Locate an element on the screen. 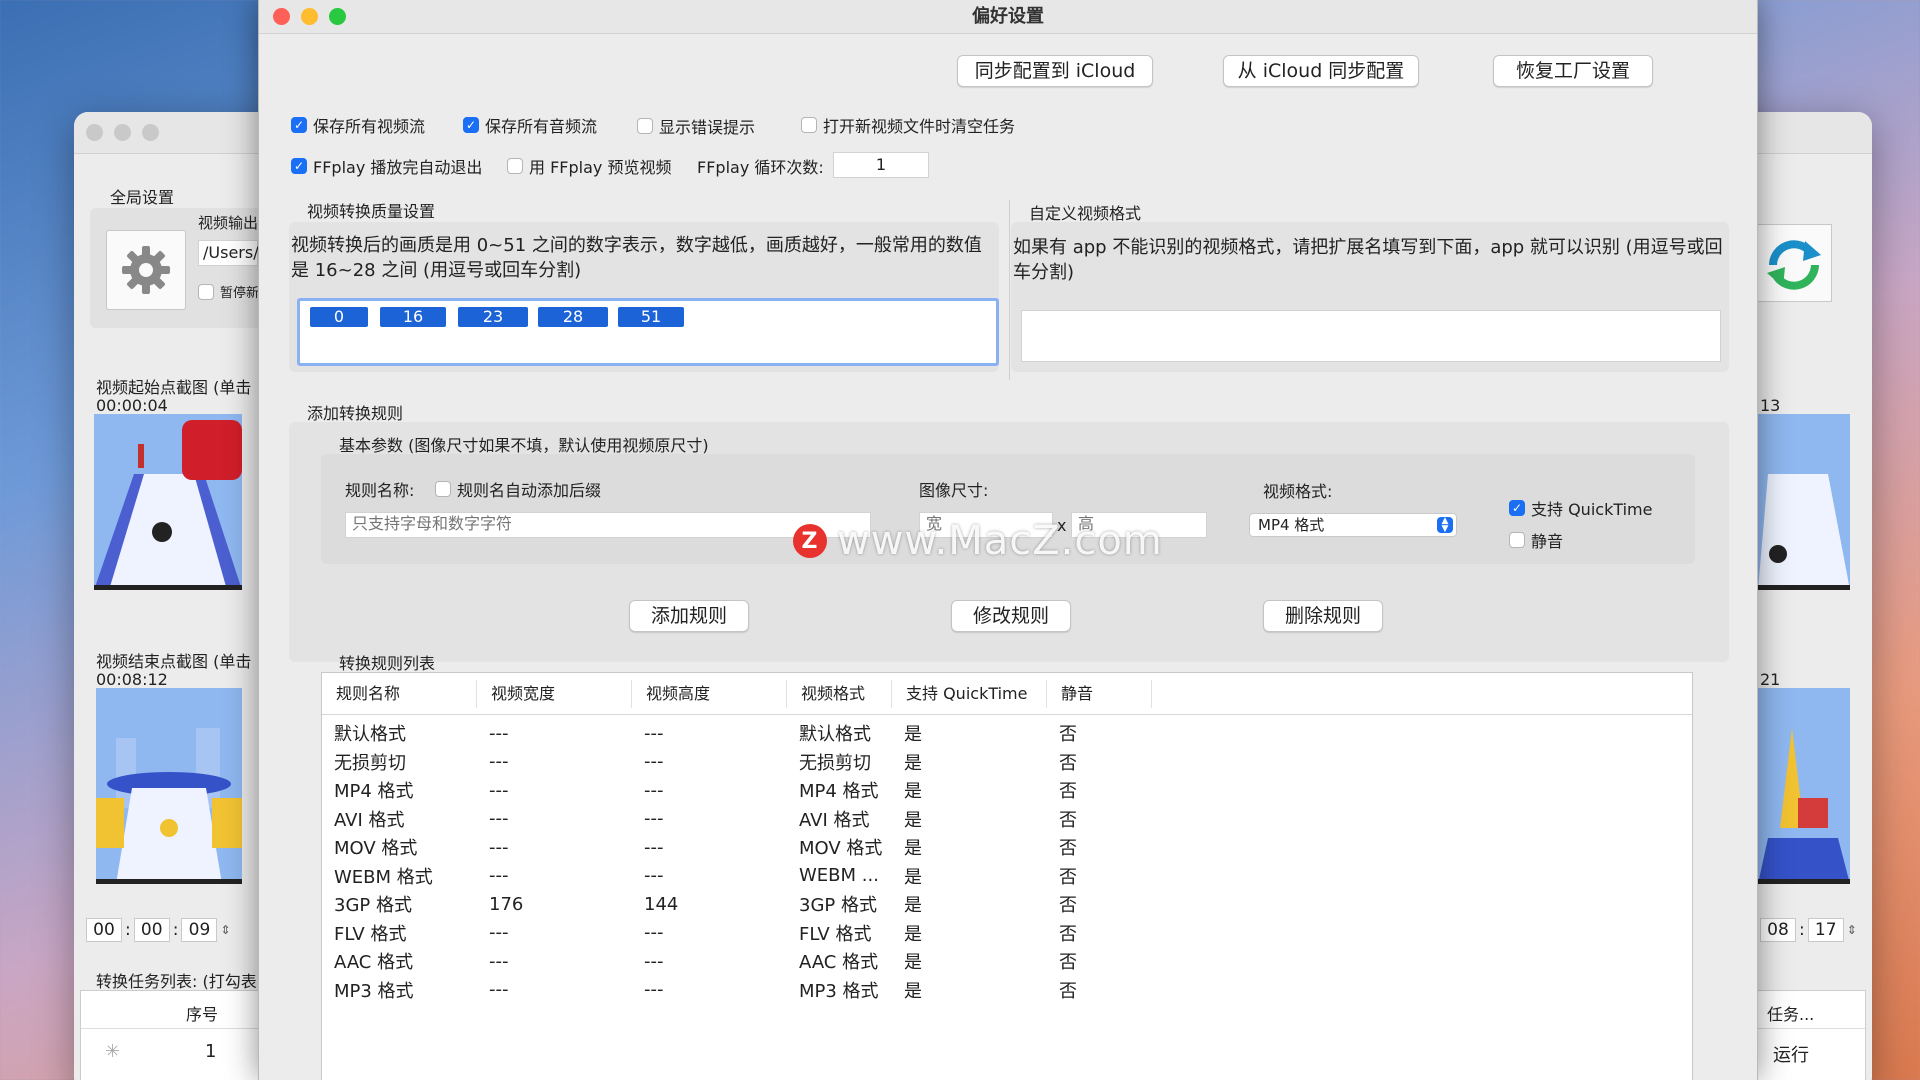  table-row: FLV 格式 --- --- FLV 格式 是 否 is located at coordinates (1007, 933).